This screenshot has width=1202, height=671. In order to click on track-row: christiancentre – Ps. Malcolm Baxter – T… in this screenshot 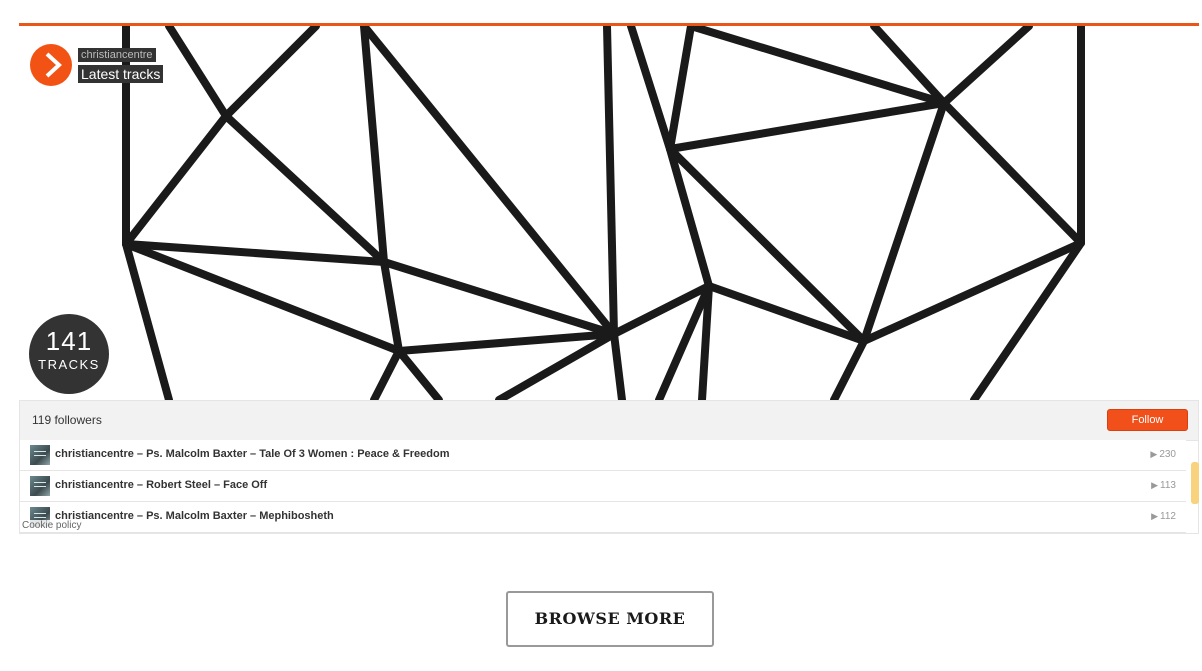, I will do `click(603, 455)`.